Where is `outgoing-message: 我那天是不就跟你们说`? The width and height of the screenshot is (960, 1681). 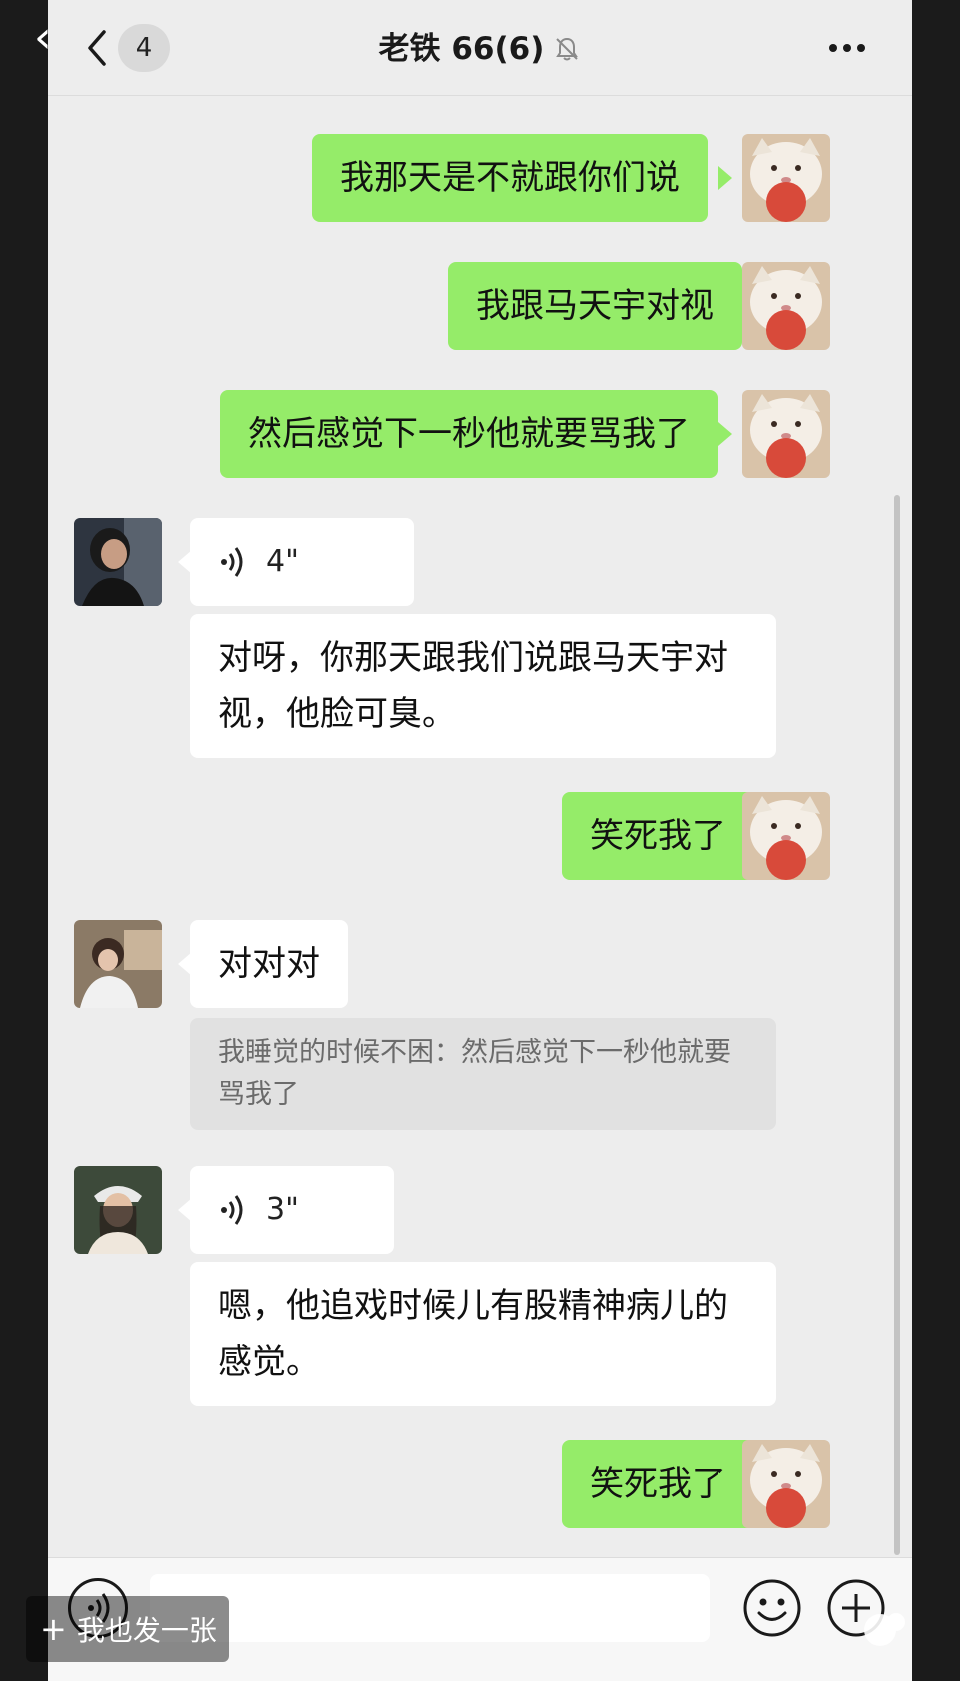
outgoing-message: 我那天是不就跟你们说 is located at coordinates (510, 178).